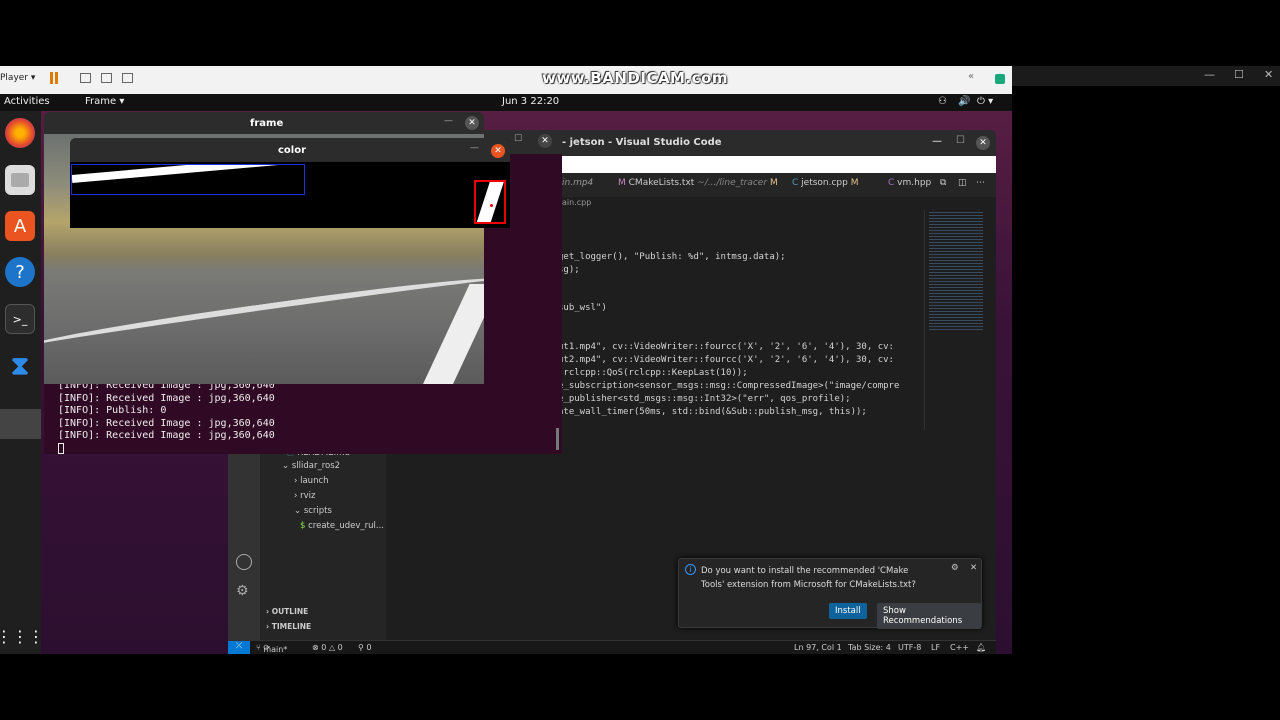 This screenshot has height=720, width=1280. Describe the element at coordinates (818, 647) in the screenshot. I see `cursor-position: Ln 97, Col 1` at that location.